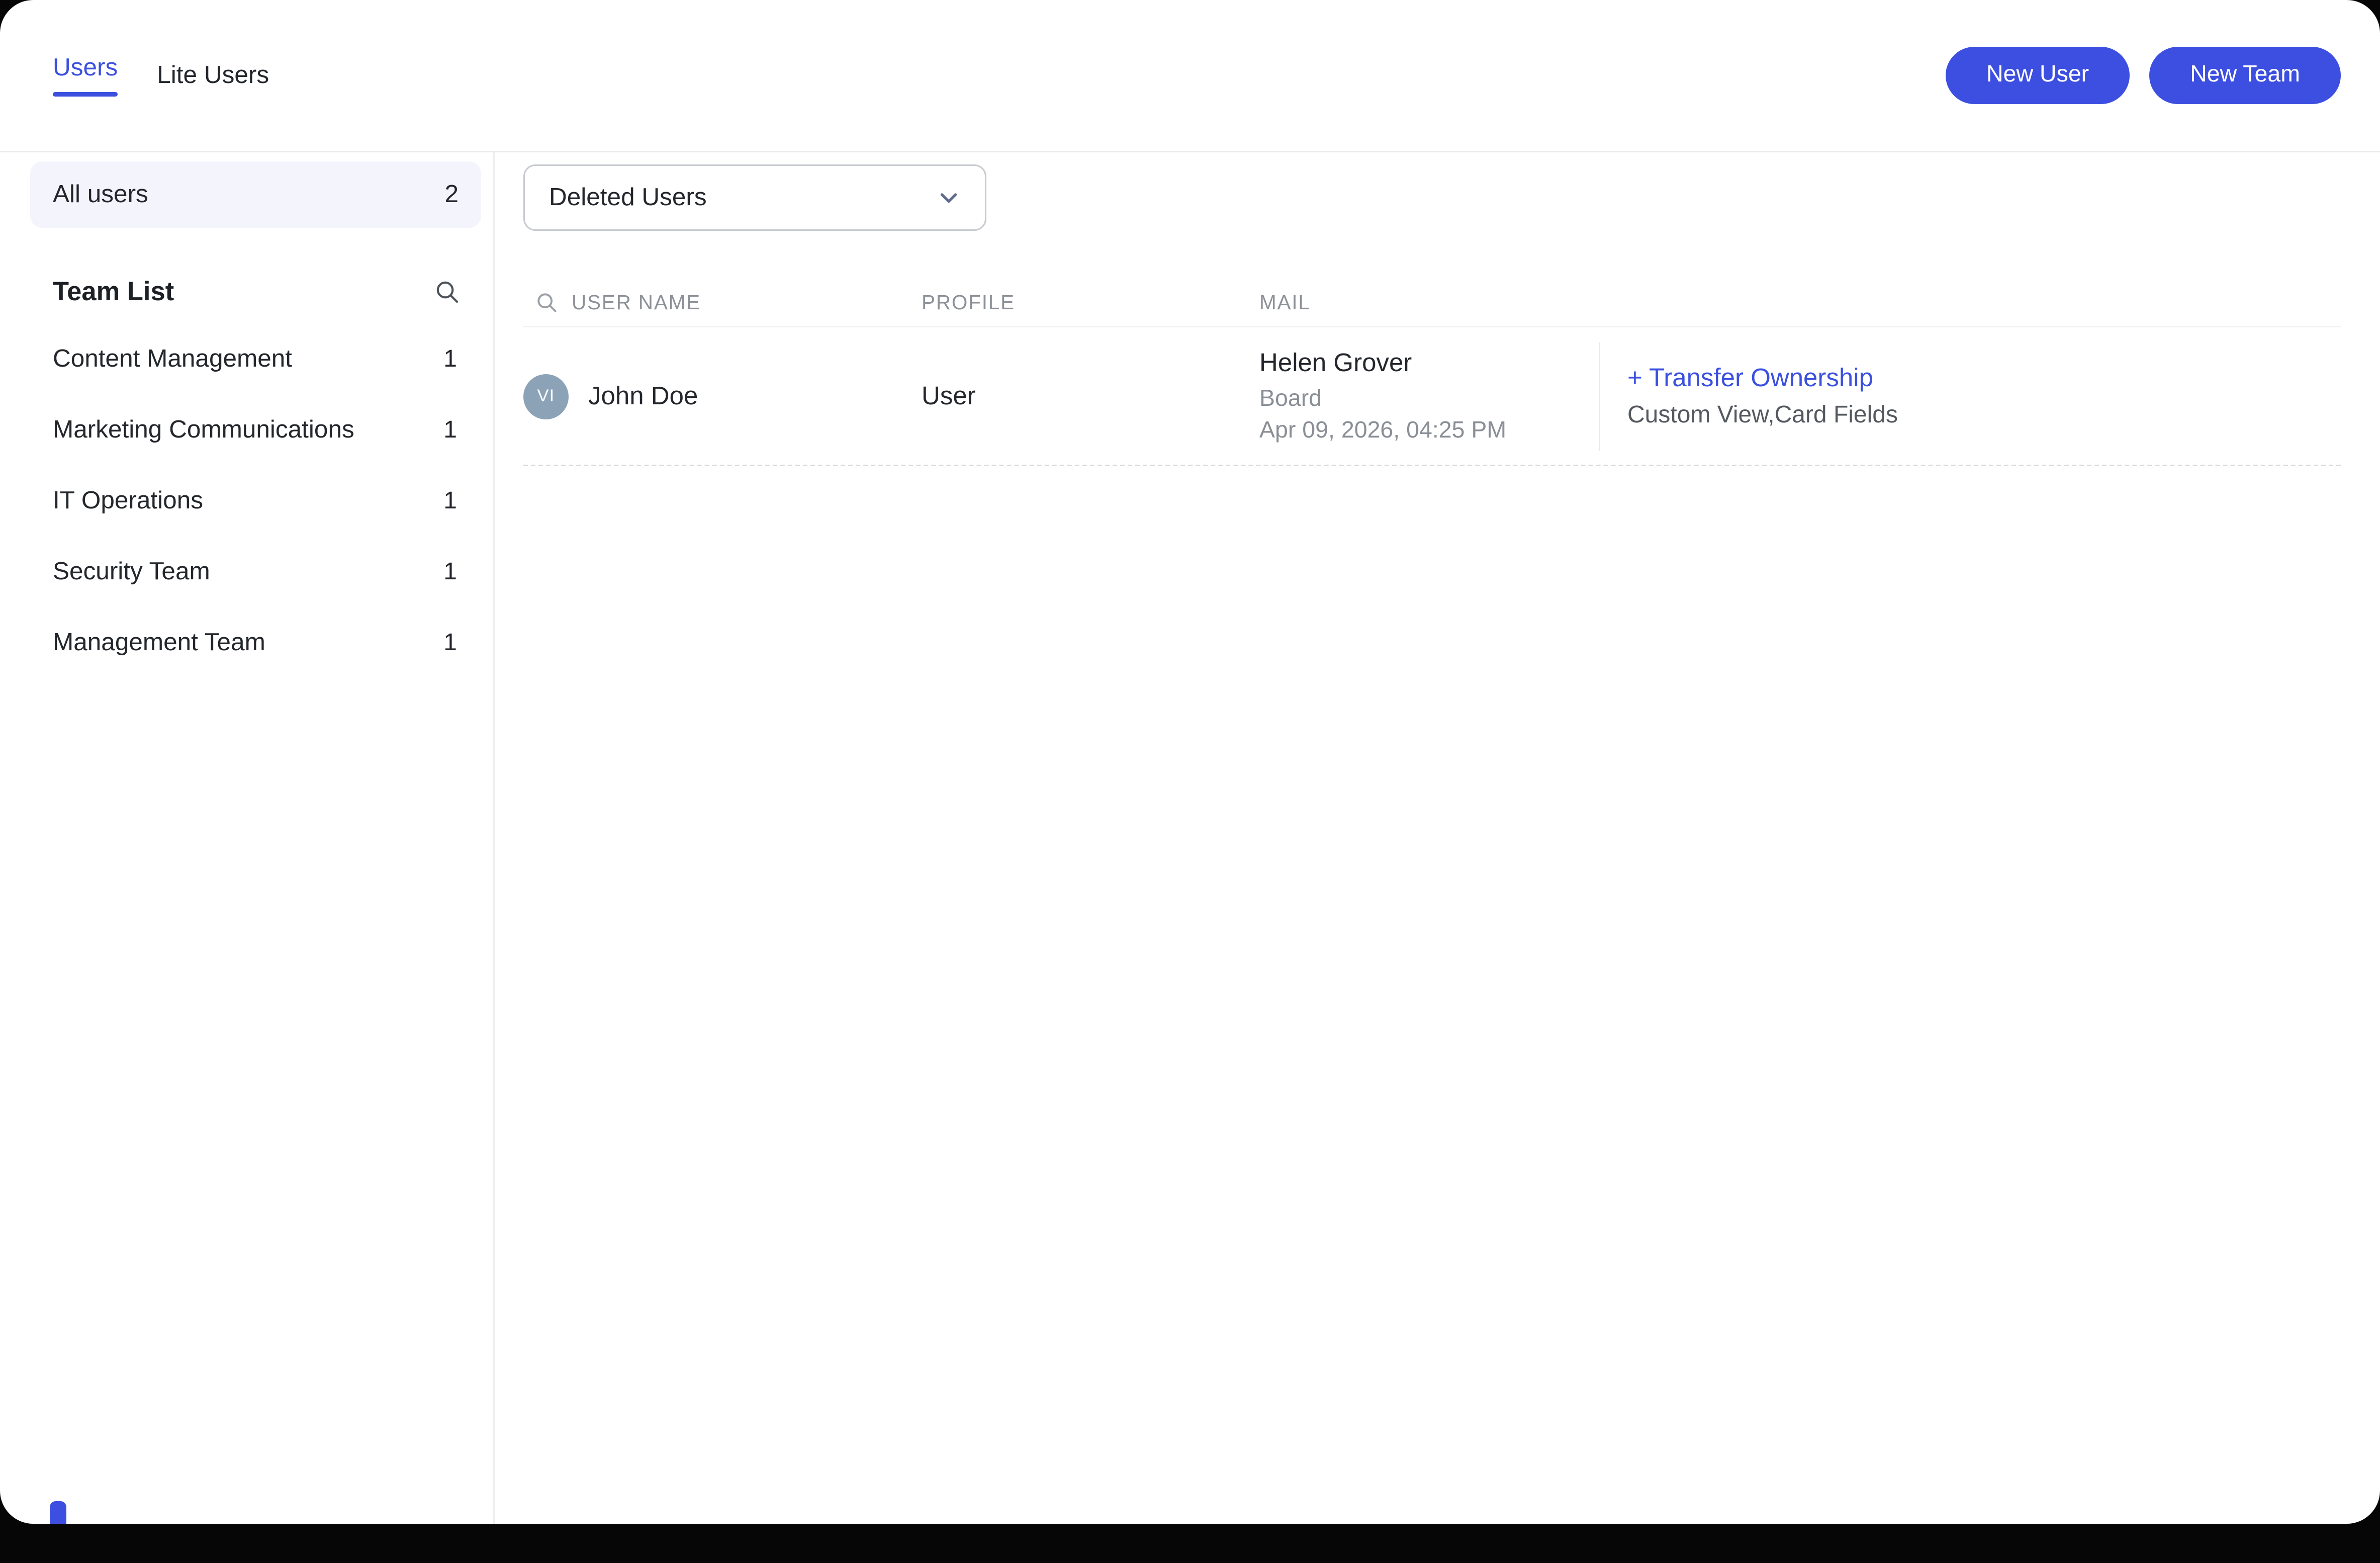 This screenshot has width=2380, height=1563. I want to click on team-name: Content Management, so click(173, 359).